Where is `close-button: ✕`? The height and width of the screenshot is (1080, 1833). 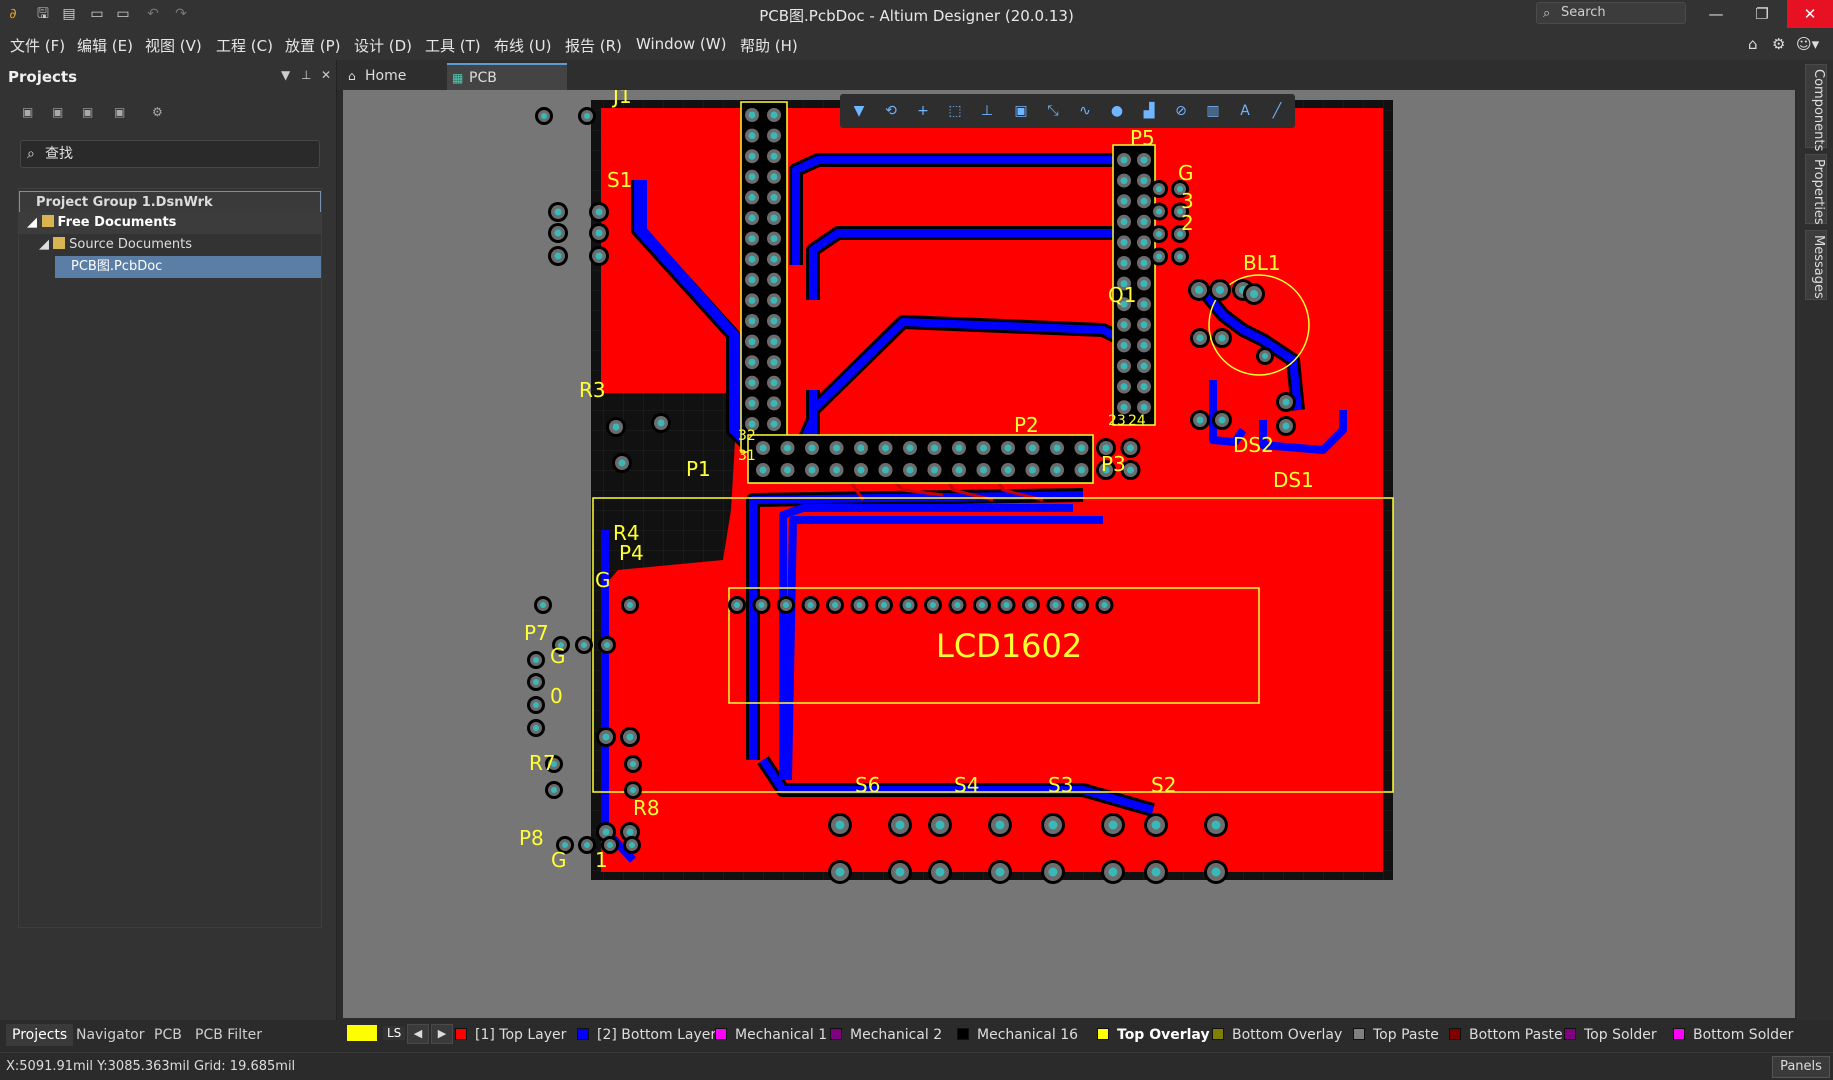
close-button: ✕ is located at coordinates (1810, 14).